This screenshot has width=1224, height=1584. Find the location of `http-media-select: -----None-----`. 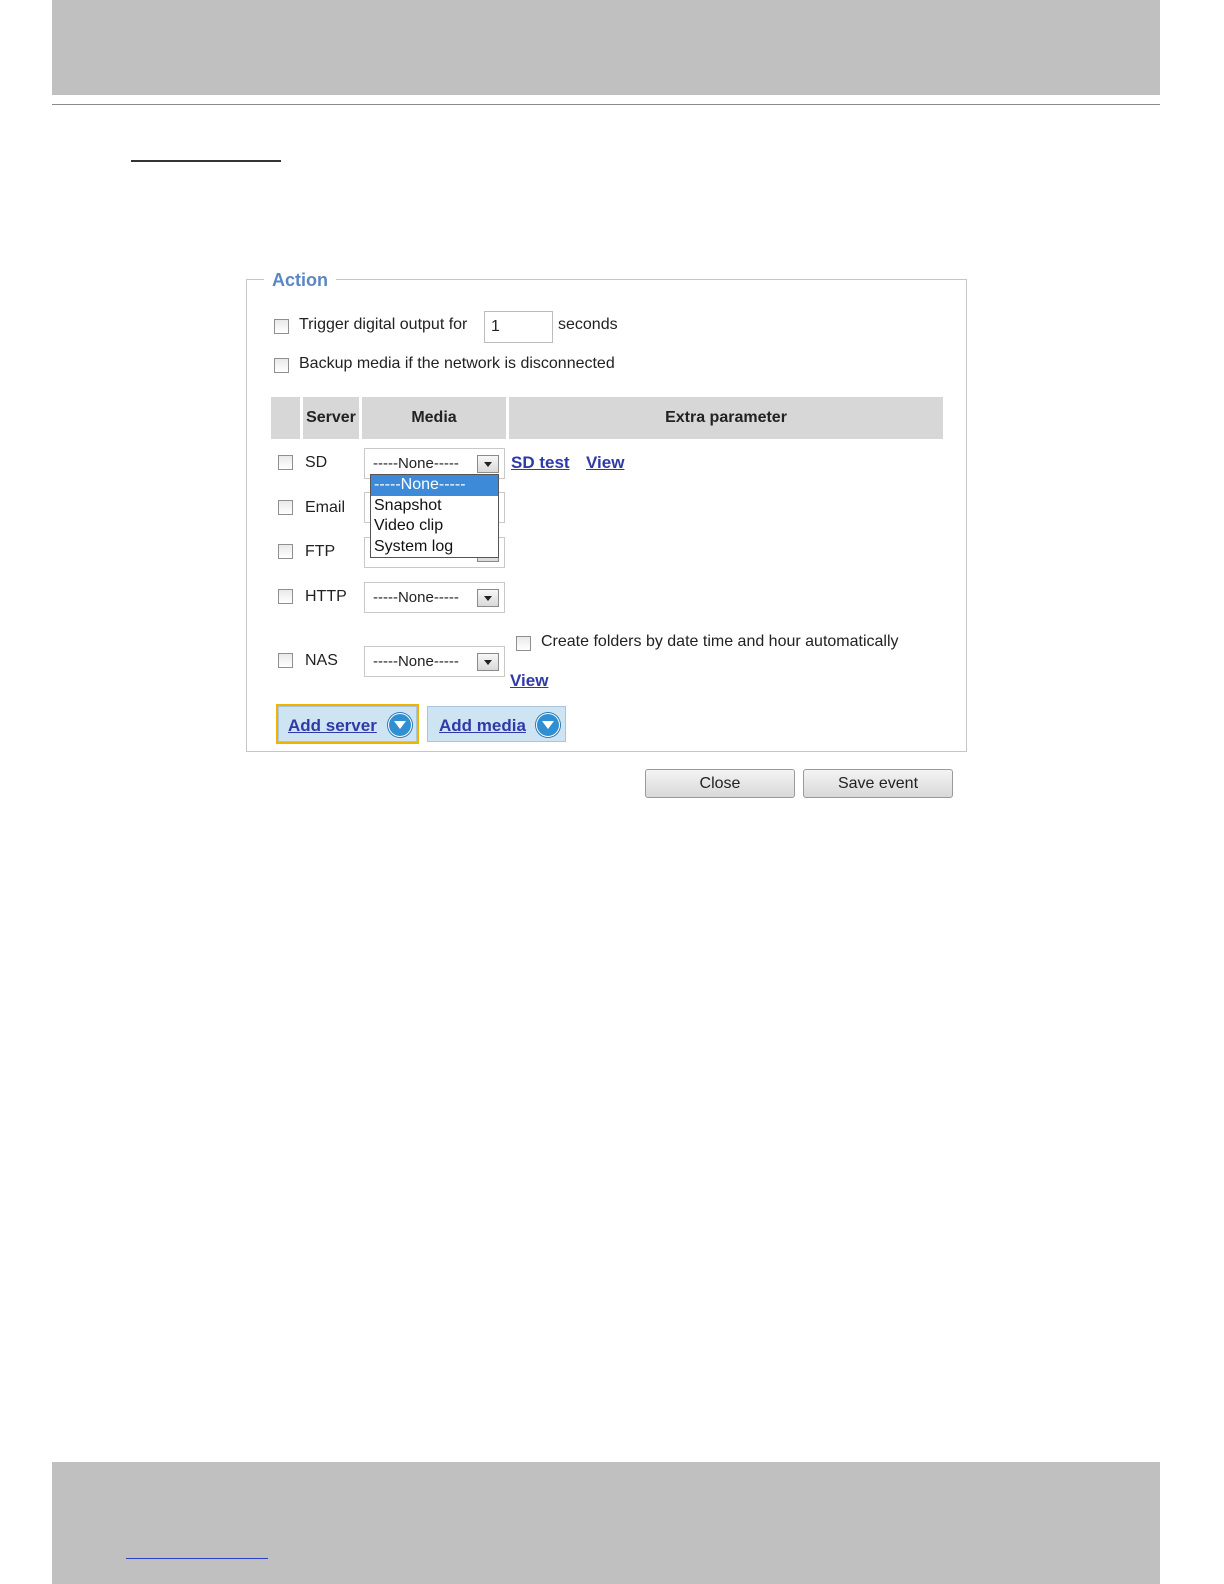

http-media-select: -----None----- is located at coordinates (434, 597).